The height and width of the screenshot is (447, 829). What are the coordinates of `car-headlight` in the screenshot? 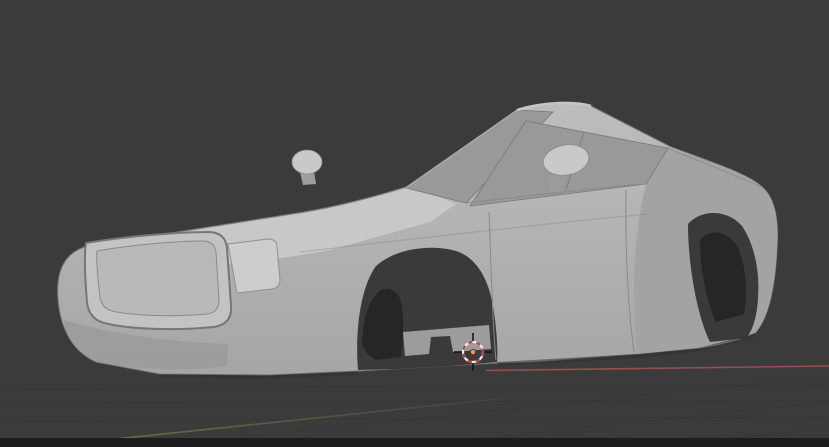 It's located at (254, 266).